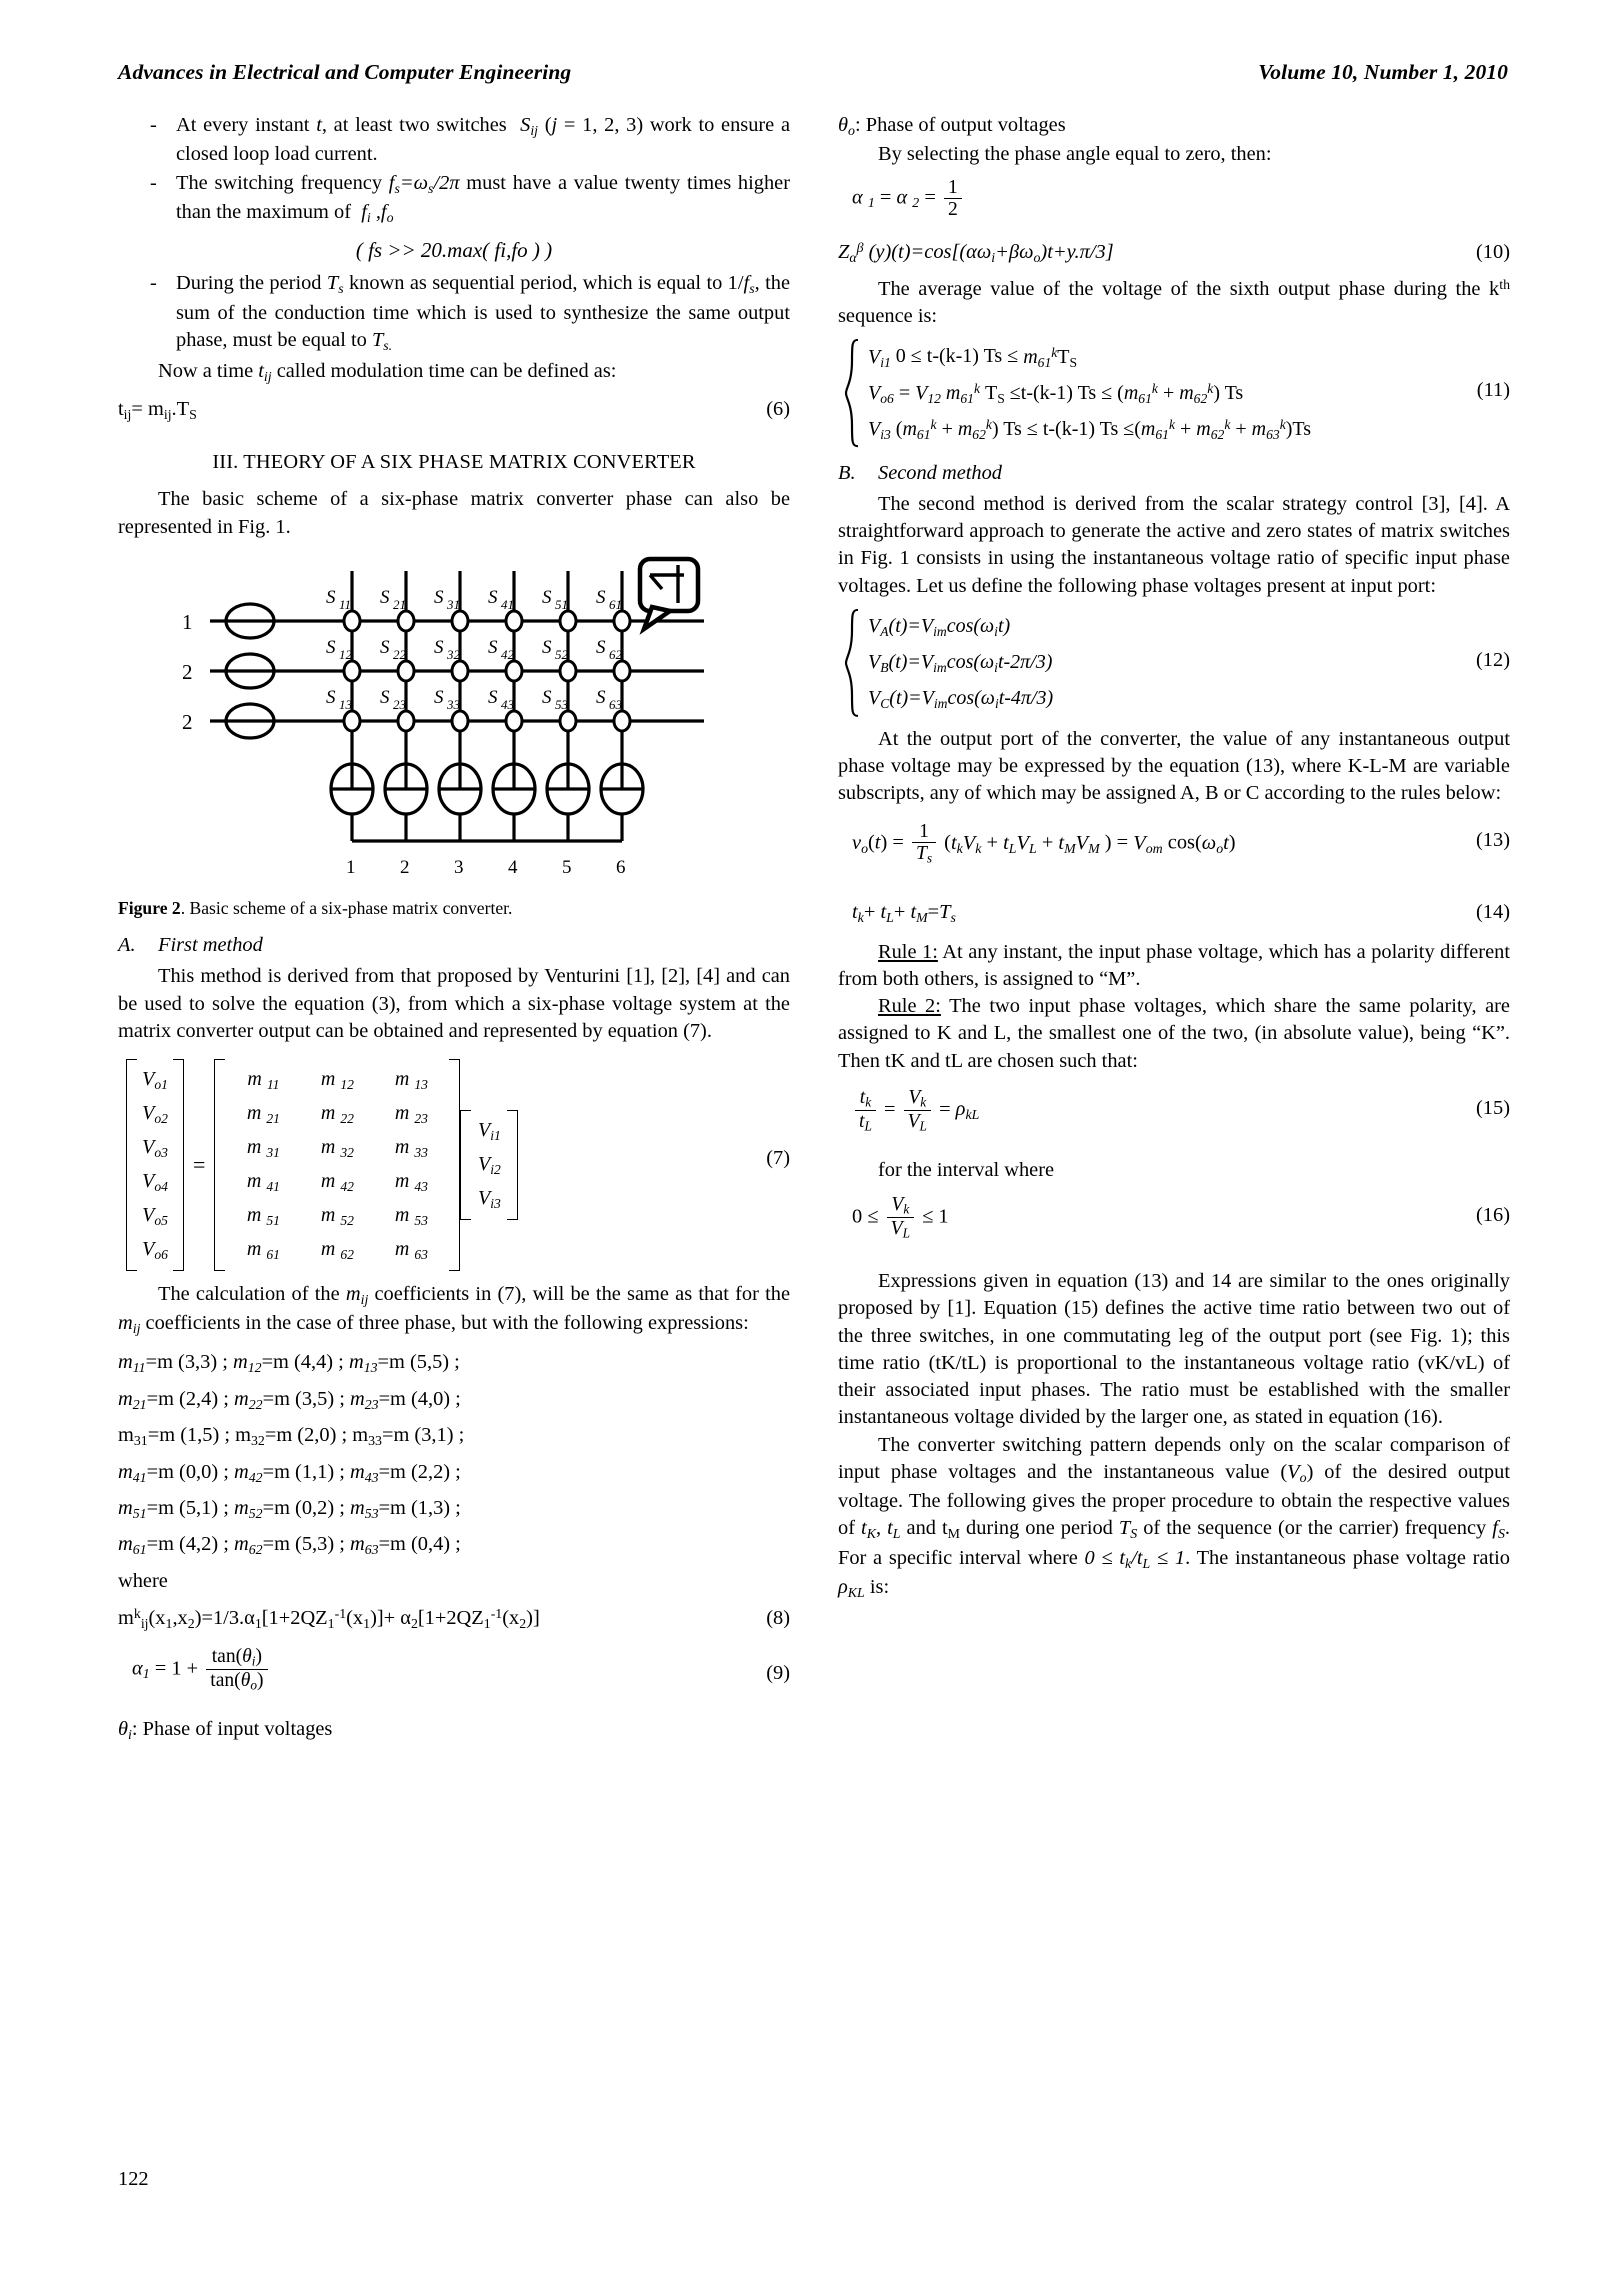  I want to click on matrix-cell: m 63, so click(411, 1249).